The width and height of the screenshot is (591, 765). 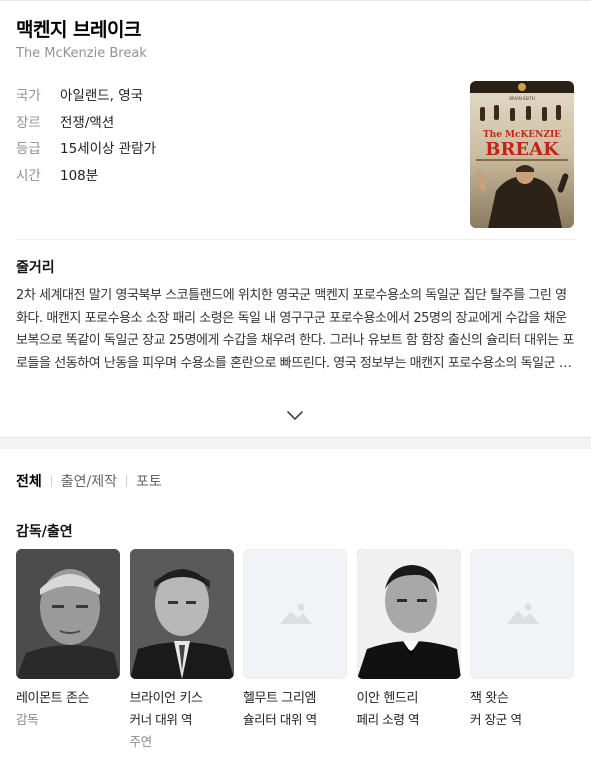 What do you see at coordinates (44, 532) in the screenshot?
I see `cast-heading: 감독/출연` at bounding box center [44, 532].